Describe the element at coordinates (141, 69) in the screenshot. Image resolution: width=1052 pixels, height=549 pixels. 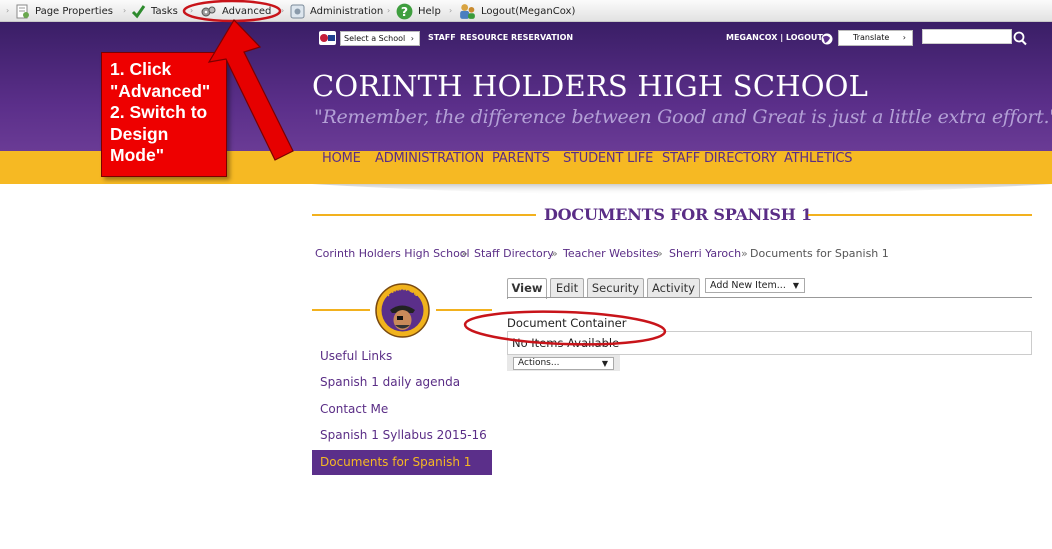
I see `callout-line: 1. Click` at that location.